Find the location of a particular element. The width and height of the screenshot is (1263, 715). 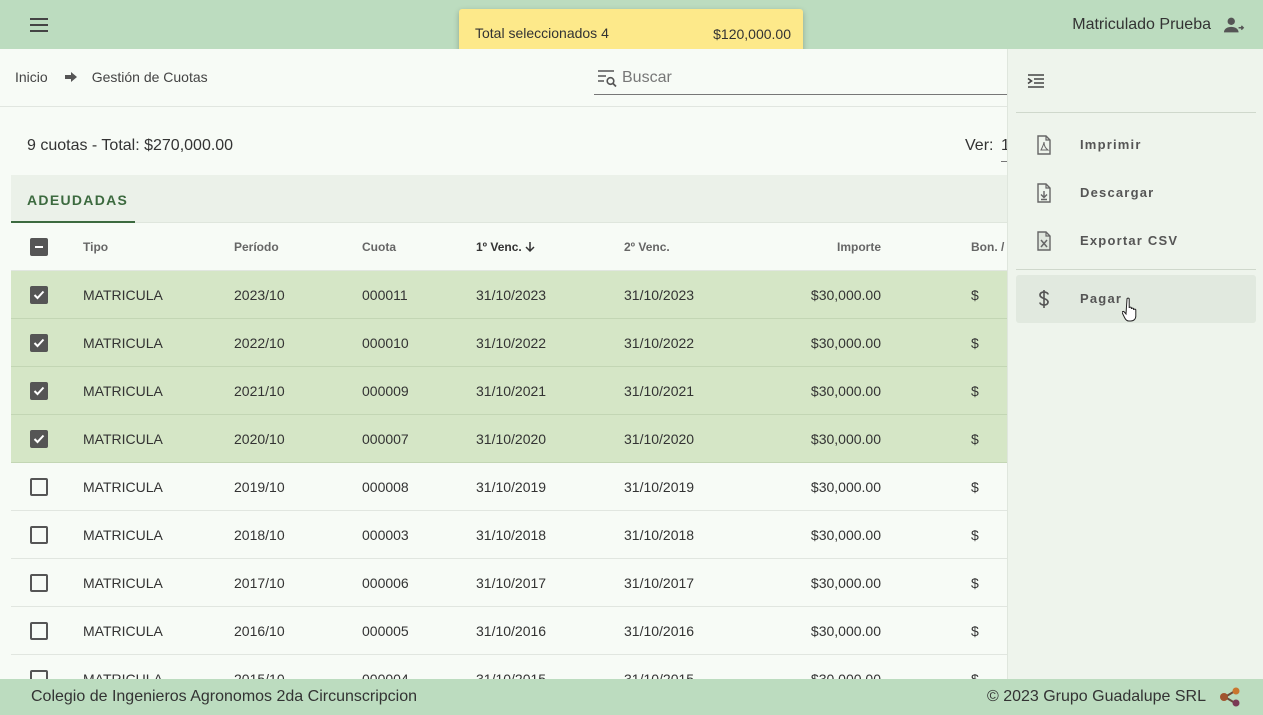

company-logo-icon is located at coordinates (1230, 697).